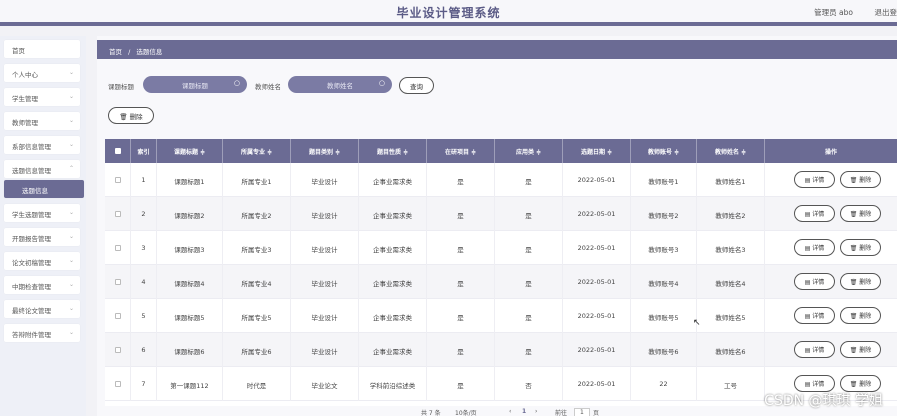 Image resolution: width=897 pixels, height=416 pixels. What do you see at coordinates (731, 248) in the screenshot?
I see `cell-teacher-name: 教师姓名3` at bounding box center [731, 248].